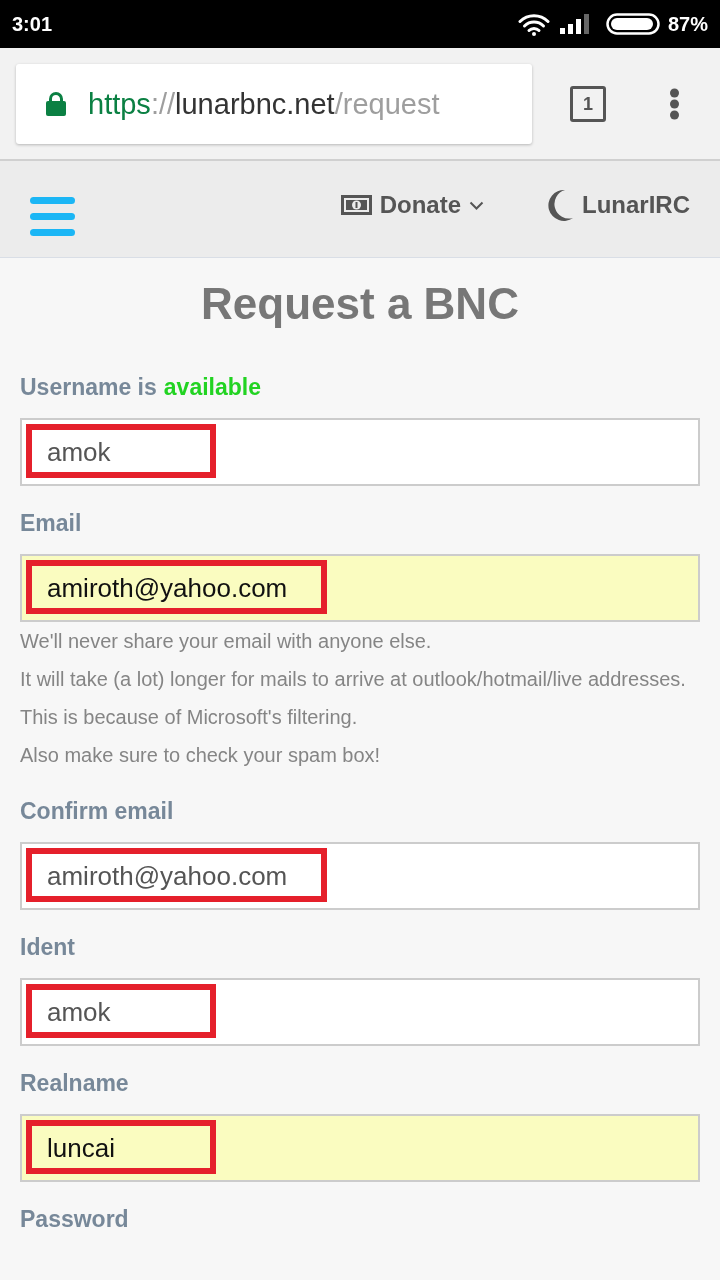 This screenshot has width=720, height=1280. What do you see at coordinates (97, 811) in the screenshot?
I see `field-label: Confirm email` at bounding box center [97, 811].